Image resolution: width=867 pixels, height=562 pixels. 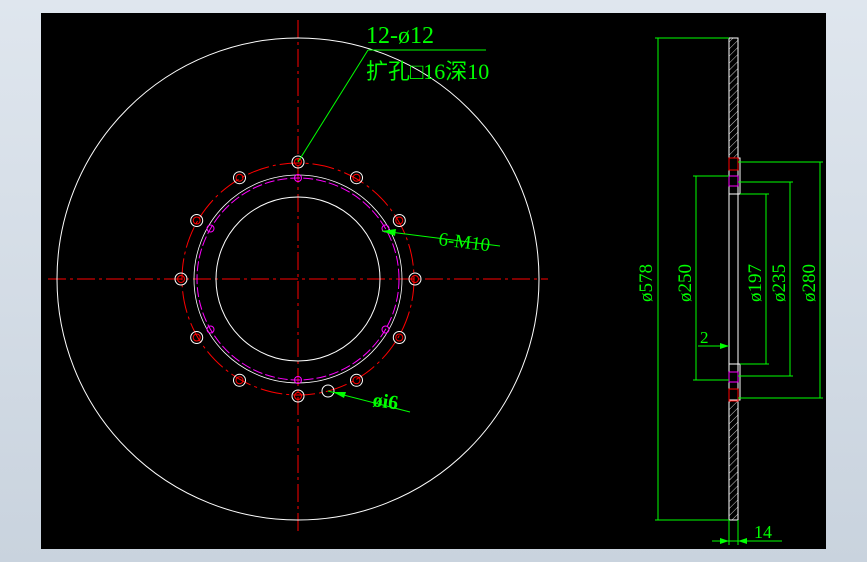 I want to click on dim-outer-text: ø578, so click(x=646, y=283).